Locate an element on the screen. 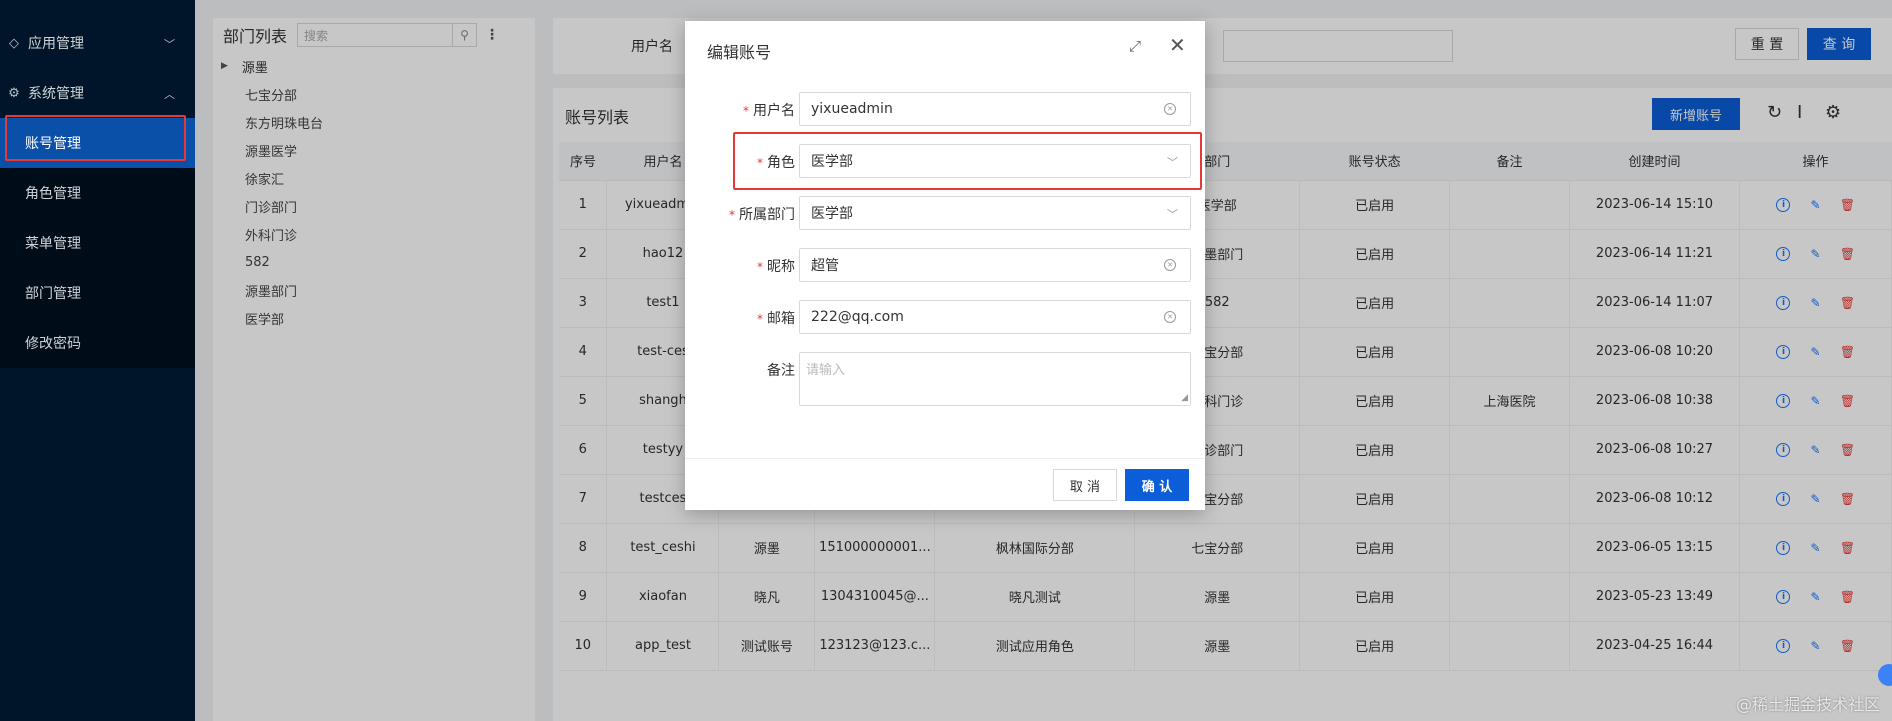  close-icon: ✕ is located at coordinates (1177, 45).